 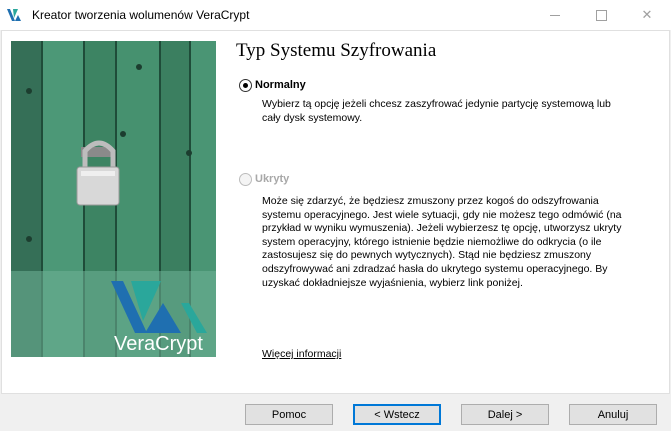 I want to click on close-button: ✕, so click(x=647, y=15).